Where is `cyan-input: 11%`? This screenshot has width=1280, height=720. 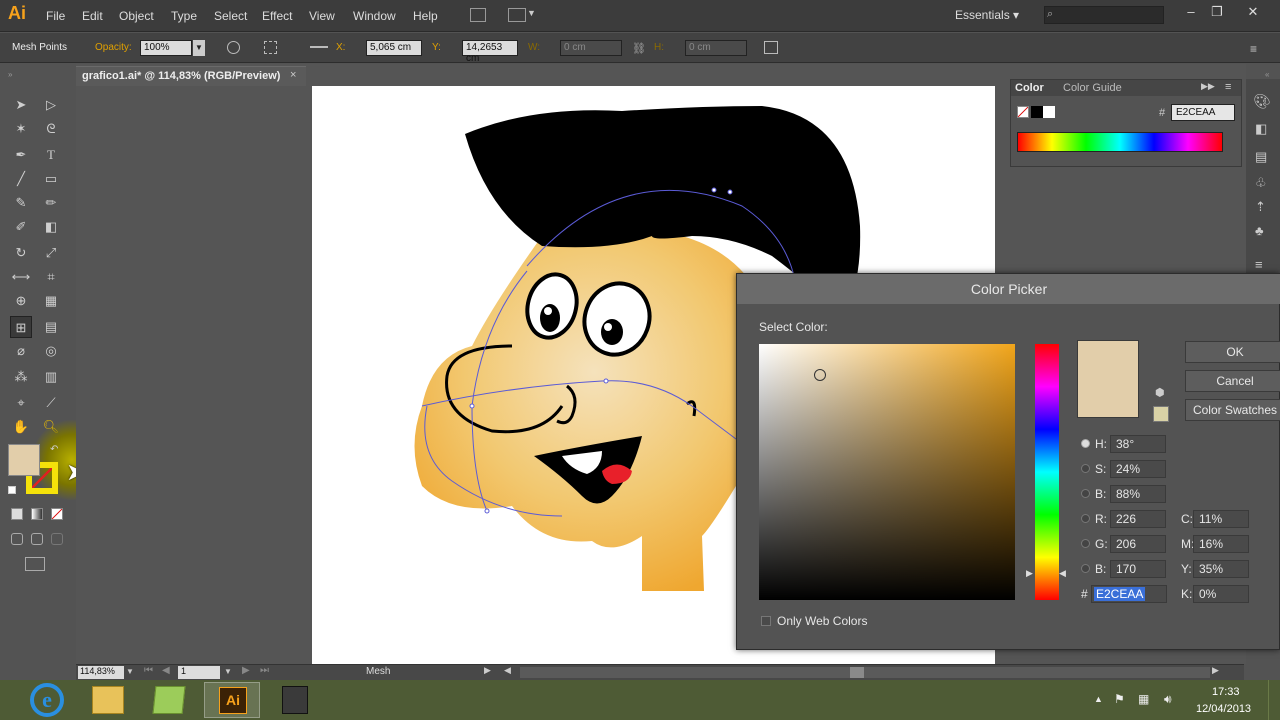 cyan-input: 11% is located at coordinates (1221, 519).